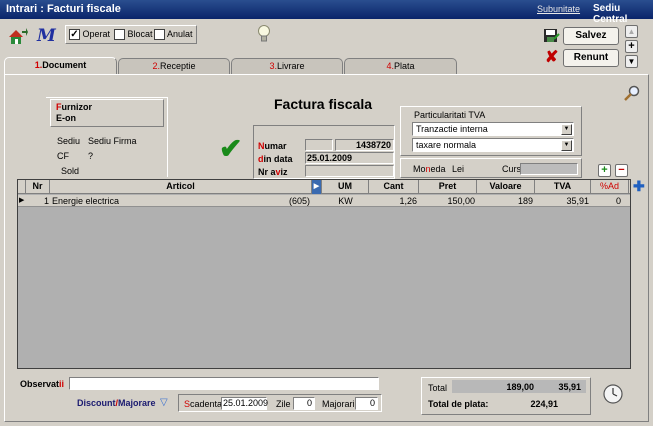  What do you see at coordinates (89, 35) in the screenshot?
I see `operat-checkbox: ✓ Operat` at bounding box center [89, 35].